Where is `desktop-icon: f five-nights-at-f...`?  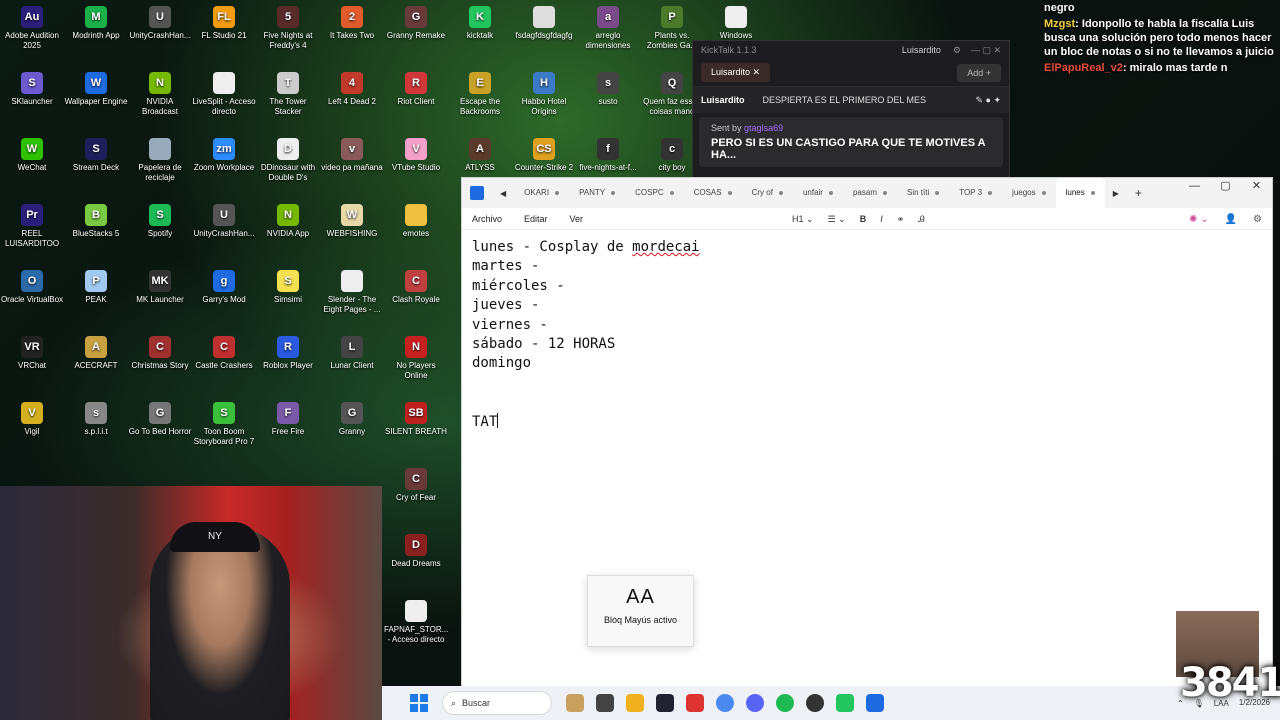
desktop-icon: f five-nights-at-f... is located at coordinates (608, 155).